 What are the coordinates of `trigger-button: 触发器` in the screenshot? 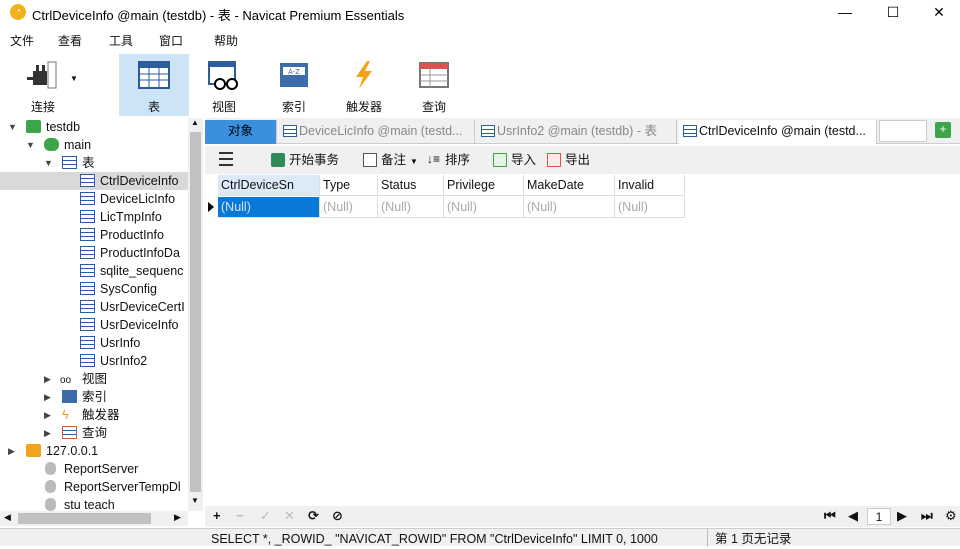 It's located at (364, 85).